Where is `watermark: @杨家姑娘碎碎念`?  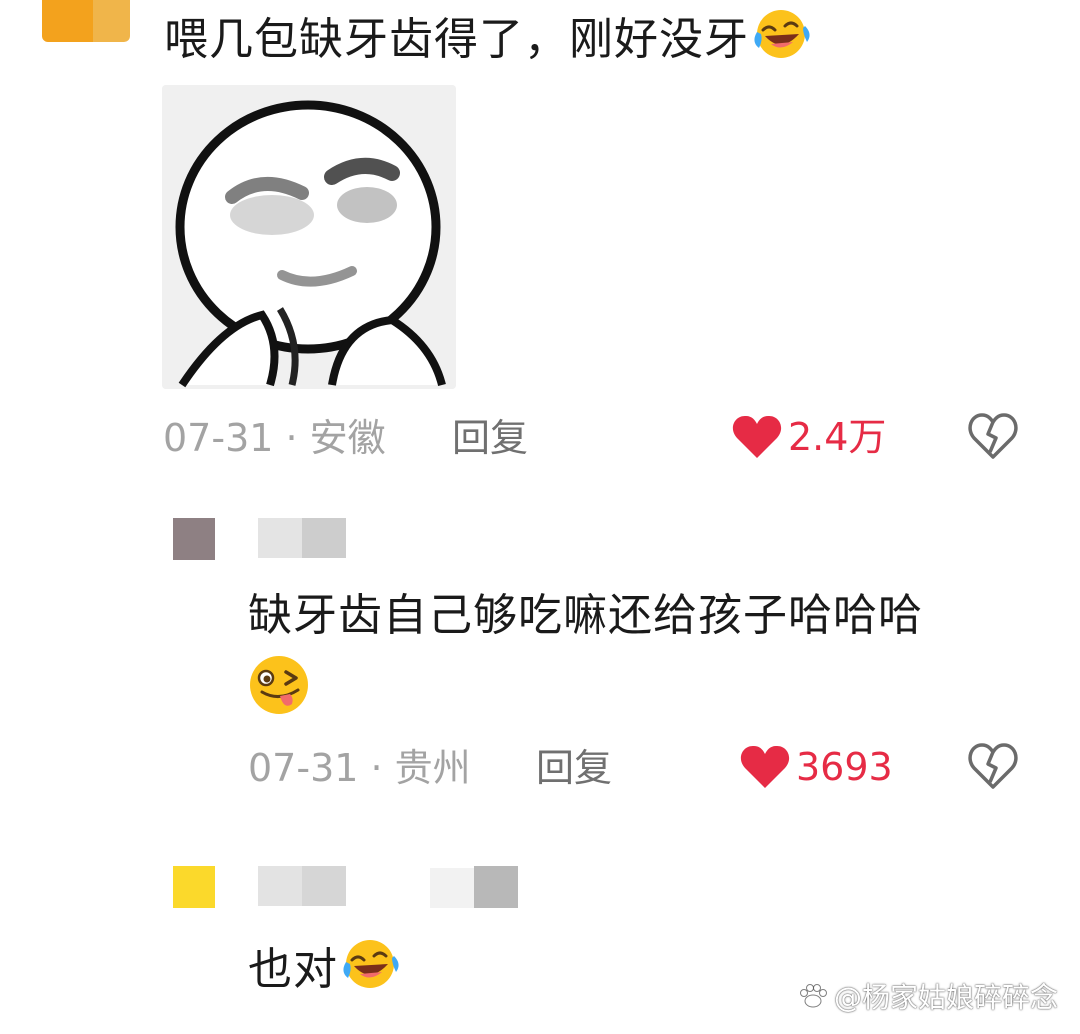 watermark: @杨家姑娘碎碎念 is located at coordinates (928, 996).